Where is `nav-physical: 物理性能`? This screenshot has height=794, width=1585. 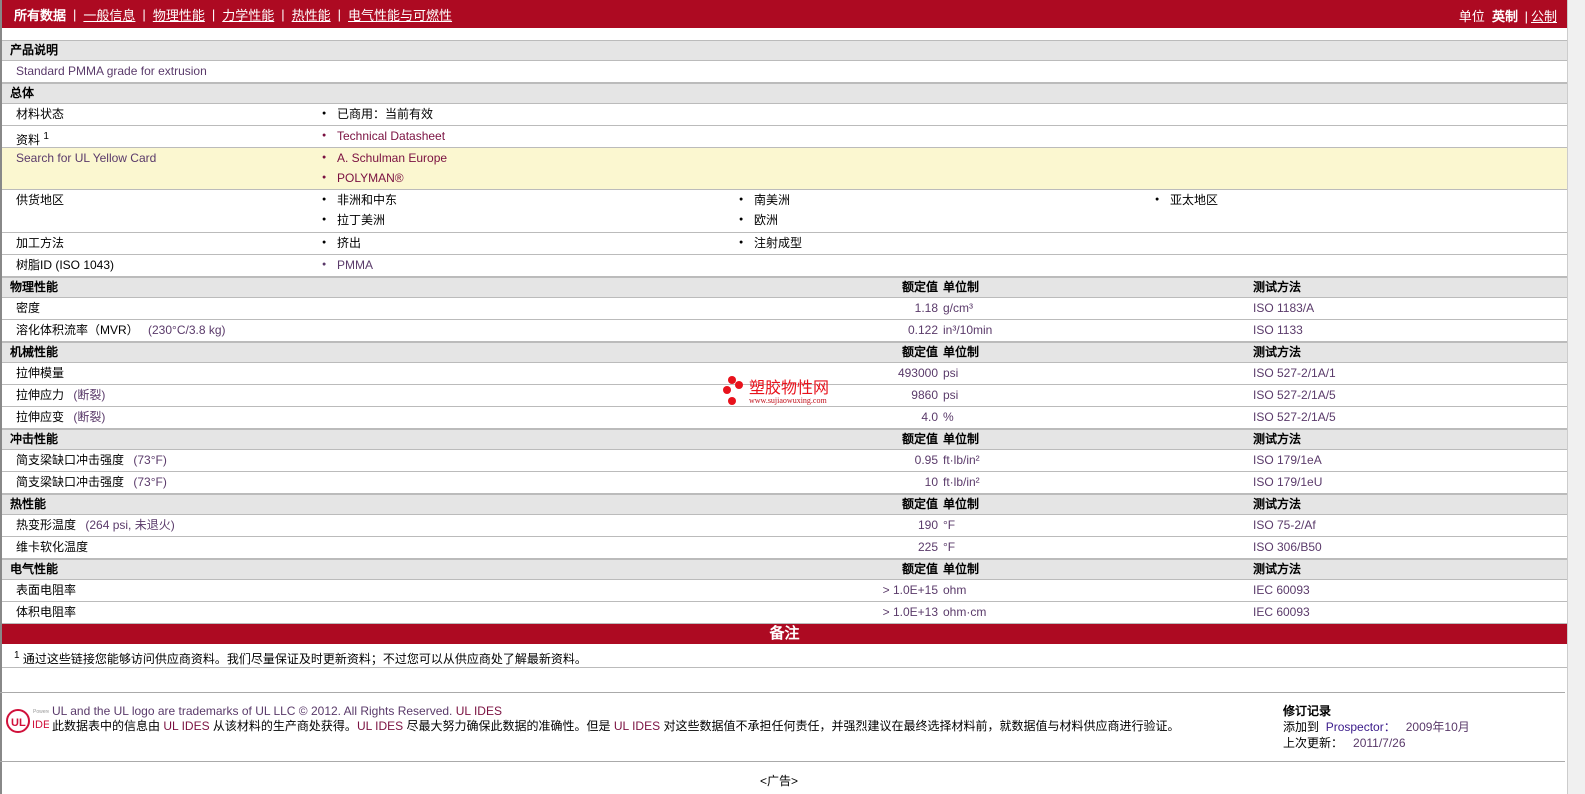
nav-physical: 物理性能 is located at coordinates (179, 14).